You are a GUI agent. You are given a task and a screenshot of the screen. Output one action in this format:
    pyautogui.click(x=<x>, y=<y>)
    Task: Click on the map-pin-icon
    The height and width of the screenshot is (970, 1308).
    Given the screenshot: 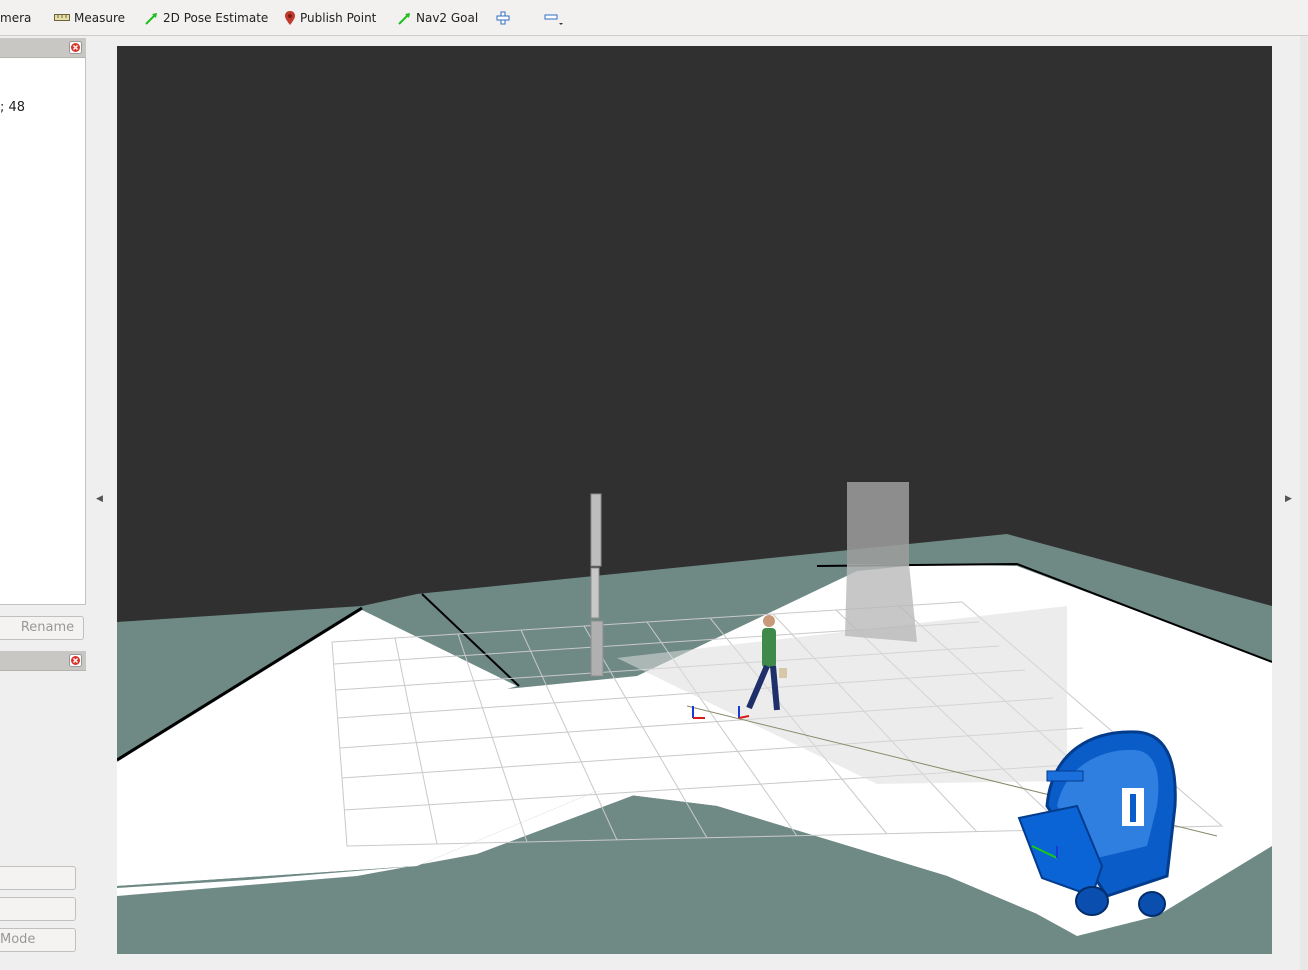 What is the action you would take?
    pyautogui.click(x=290, y=18)
    